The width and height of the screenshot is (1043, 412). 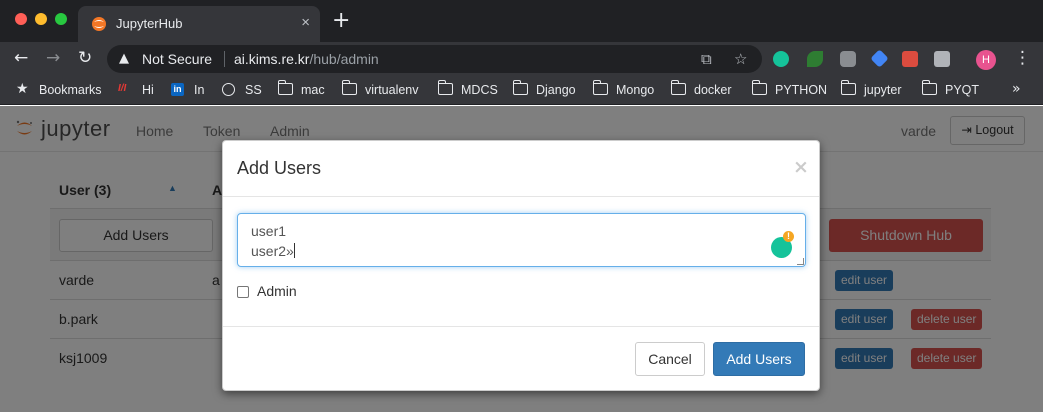 What do you see at coordinates (122, 88) in the screenshot?
I see `hi-icon: I/I` at bounding box center [122, 88].